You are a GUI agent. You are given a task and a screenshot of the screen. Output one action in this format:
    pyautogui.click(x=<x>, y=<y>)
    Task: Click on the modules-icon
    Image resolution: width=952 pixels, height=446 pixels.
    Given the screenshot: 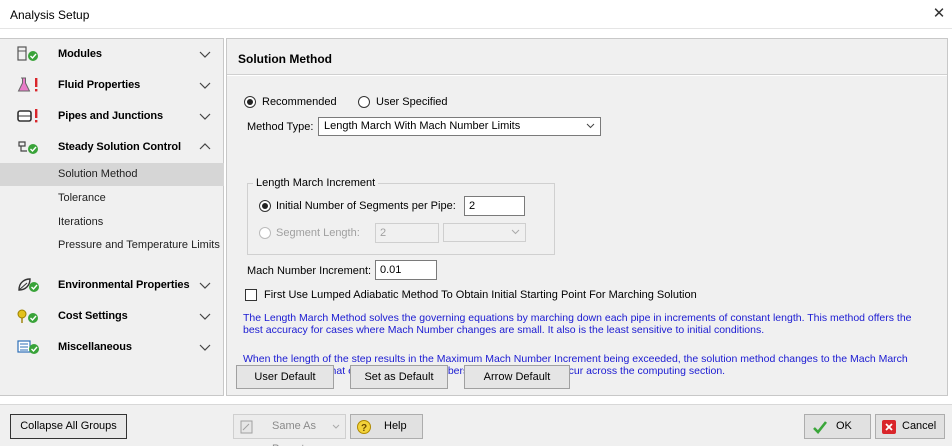 What is the action you would take?
    pyautogui.click(x=27, y=53)
    